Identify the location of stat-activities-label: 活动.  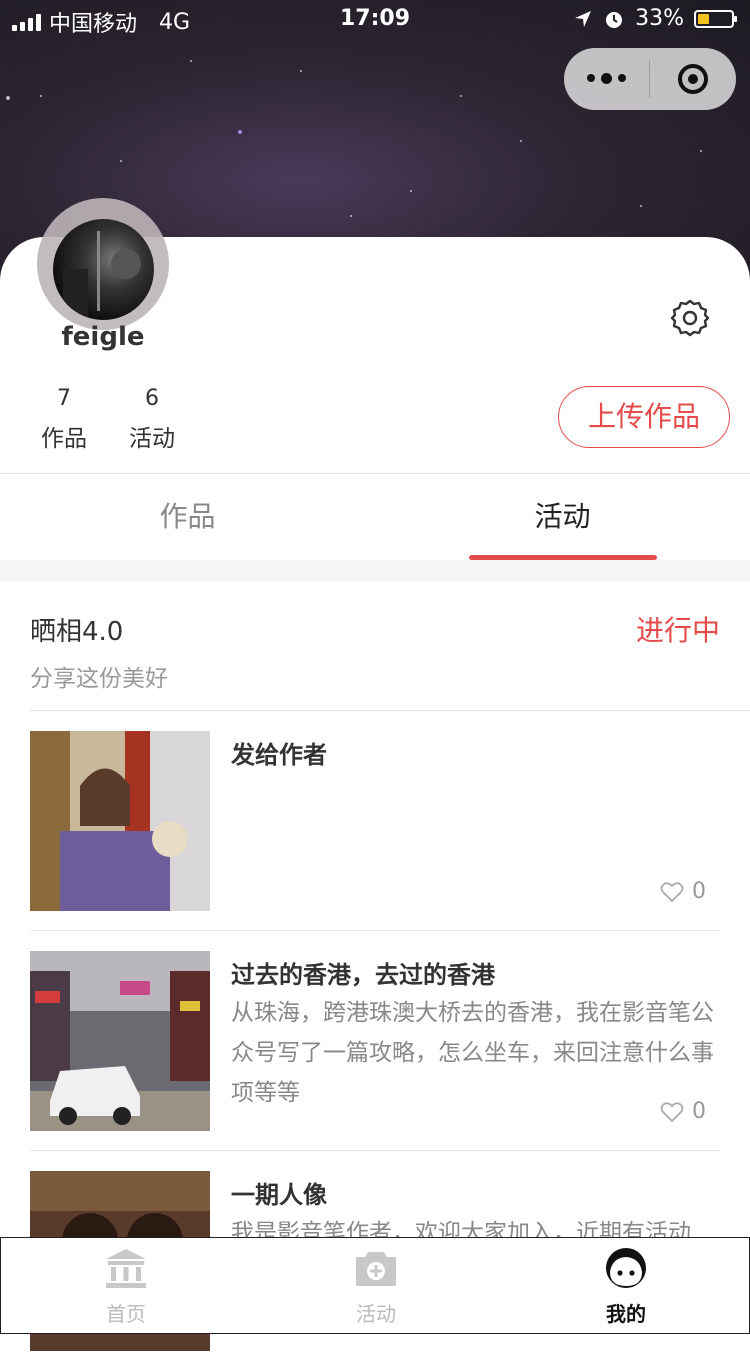
(152, 439).